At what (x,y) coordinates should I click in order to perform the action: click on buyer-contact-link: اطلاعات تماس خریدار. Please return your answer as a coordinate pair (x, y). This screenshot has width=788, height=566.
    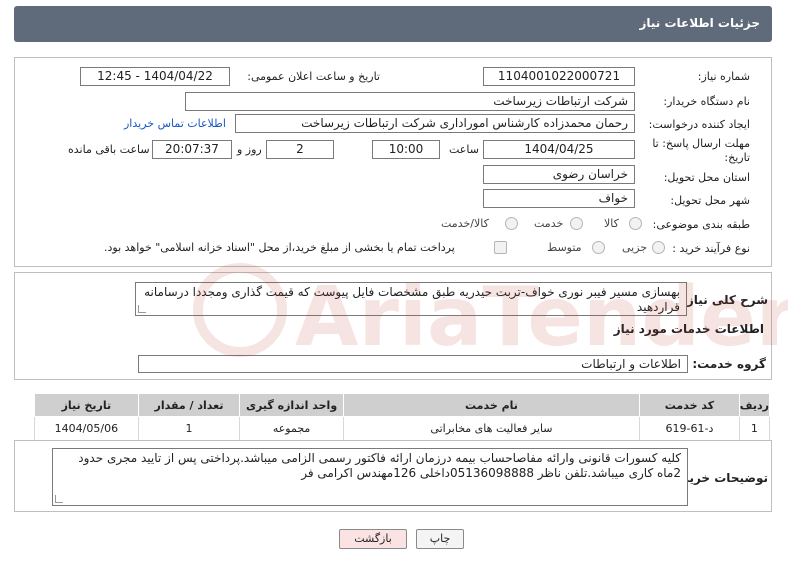
    Looking at the image, I should click on (175, 123).